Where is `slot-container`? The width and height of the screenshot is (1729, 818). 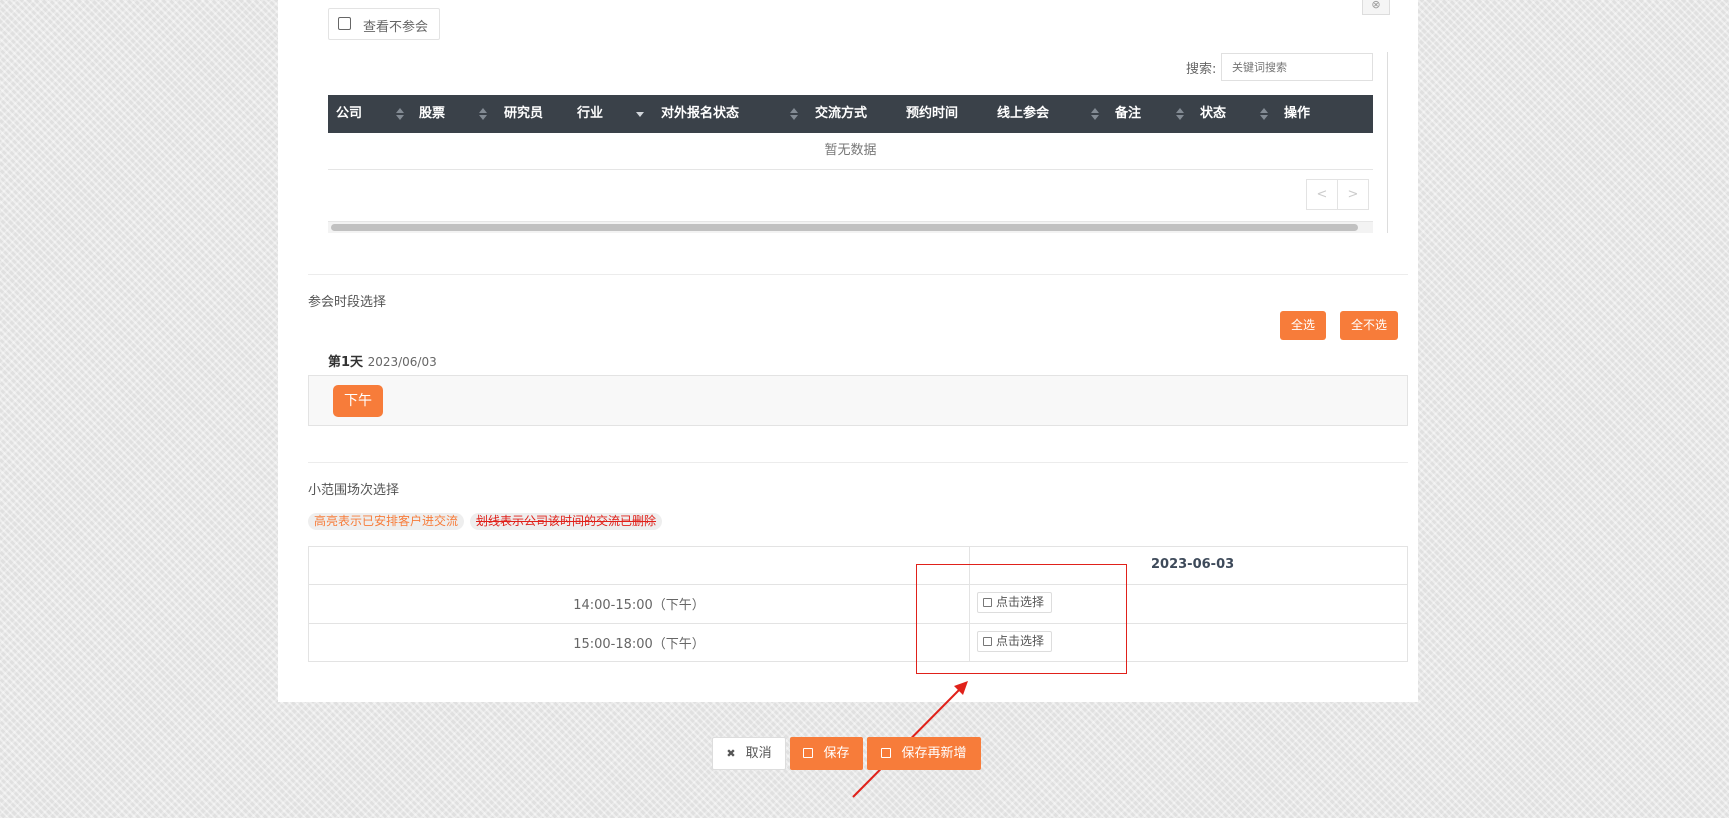
slot-container is located at coordinates (858, 400).